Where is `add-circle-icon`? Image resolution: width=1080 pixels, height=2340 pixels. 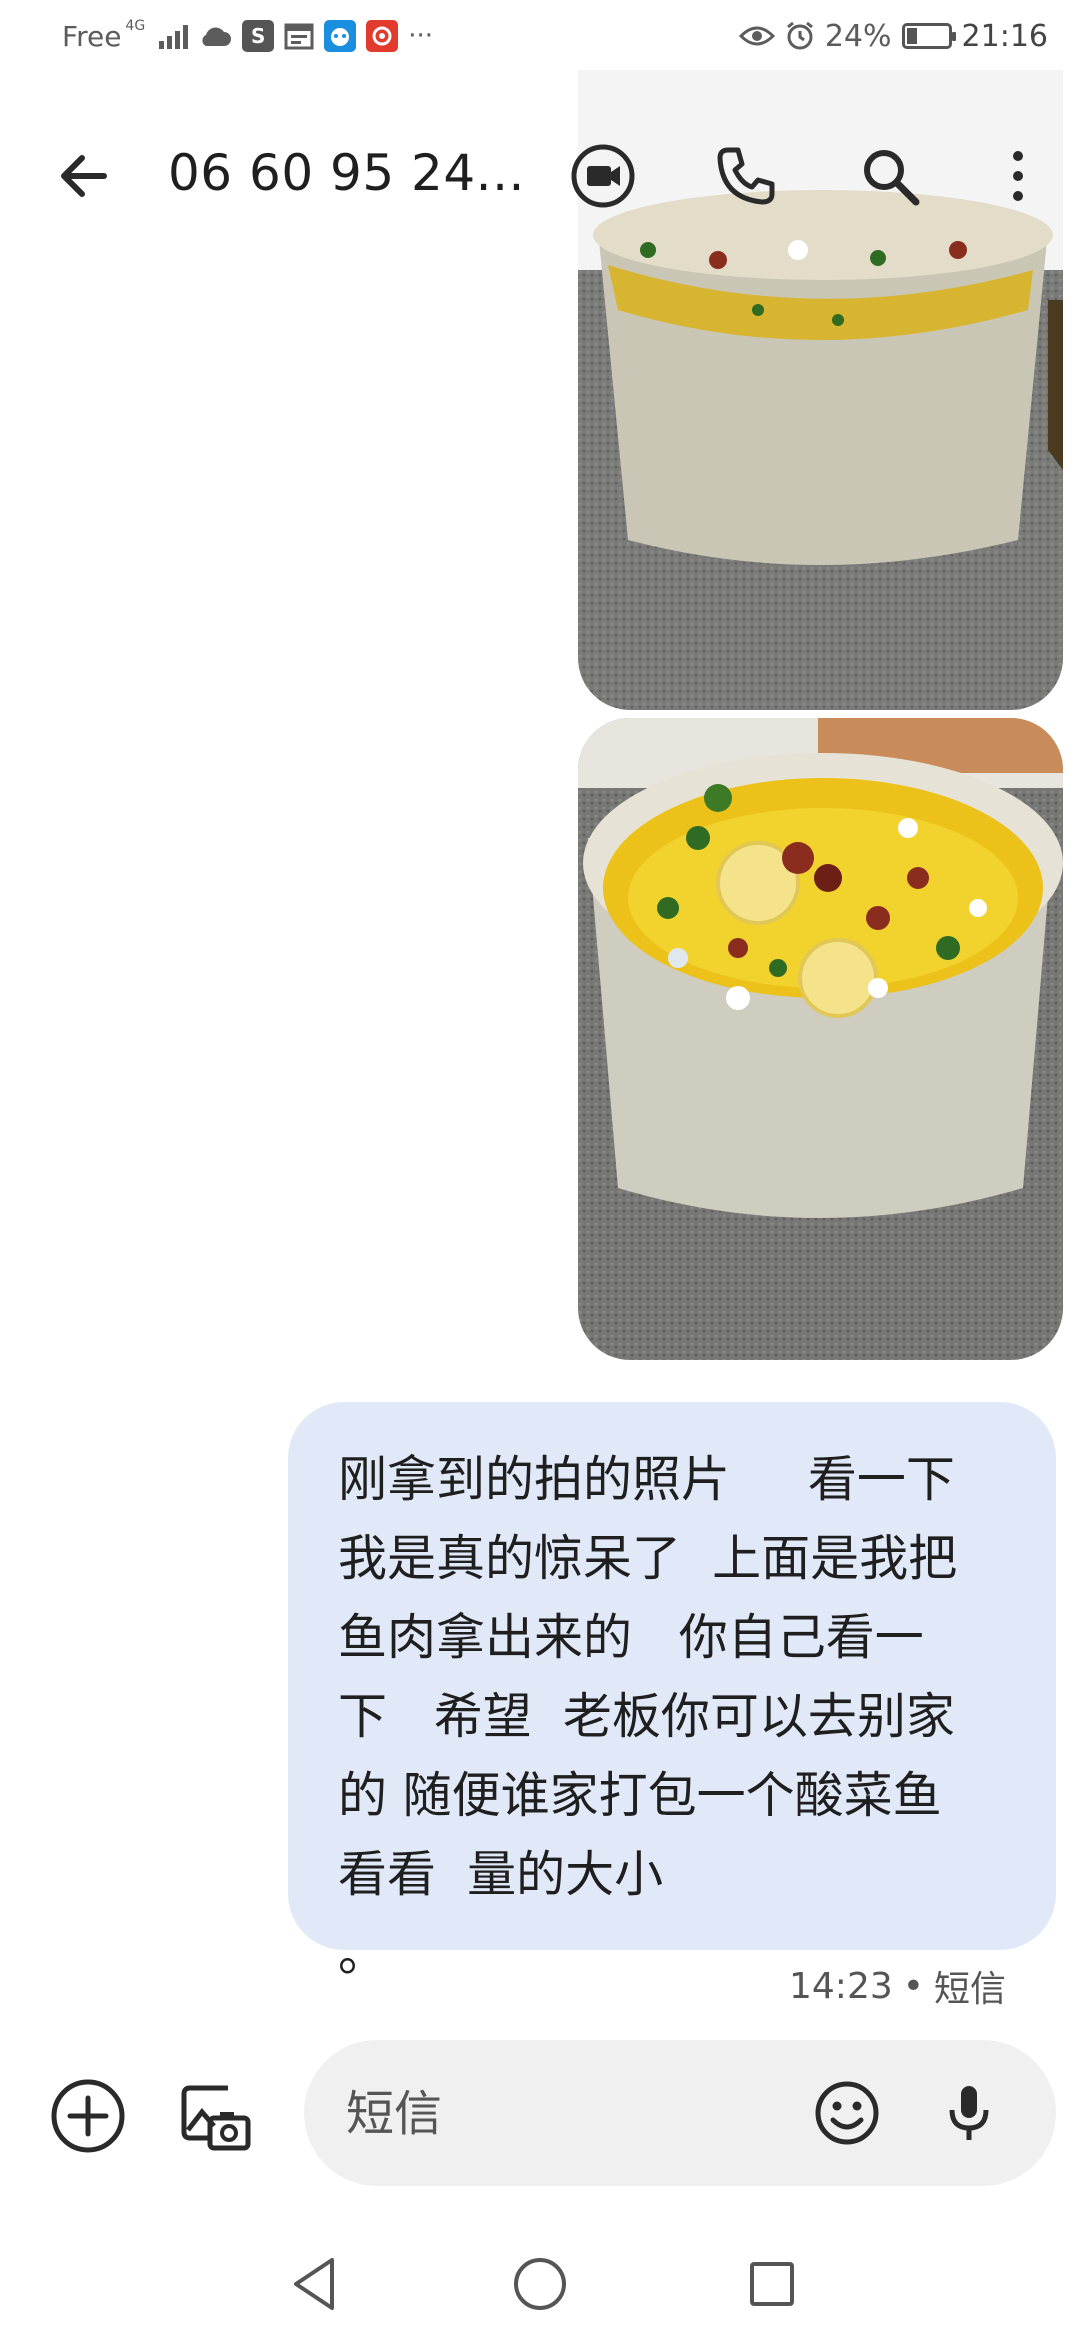
add-circle-icon is located at coordinates (88, 2116).